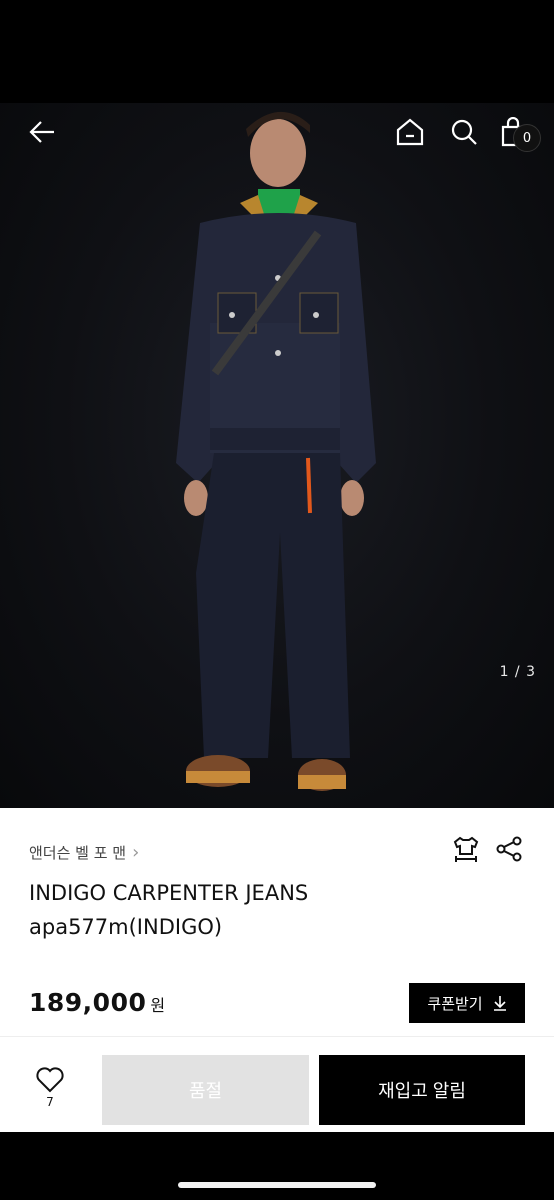 This screenshot has width=554, height=1200. I want to click on home-icon, so click(410, 132).